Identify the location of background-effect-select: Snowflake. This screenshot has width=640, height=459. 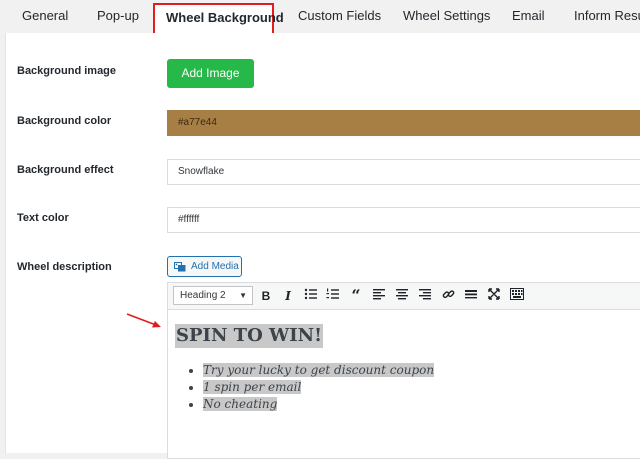
(403, 172).